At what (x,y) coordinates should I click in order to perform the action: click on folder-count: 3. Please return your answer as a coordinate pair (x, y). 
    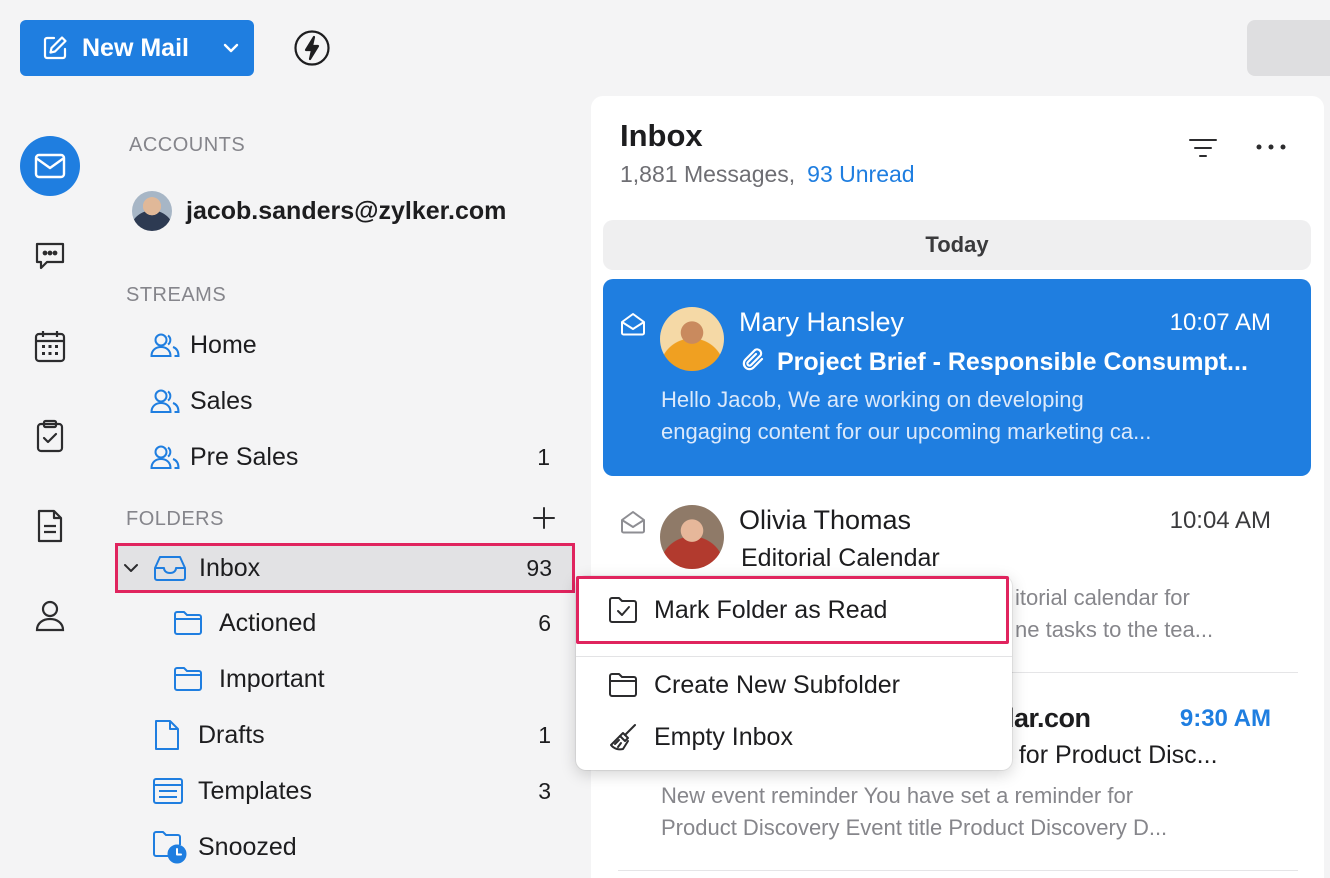
    Looking at the image, I should click on (544, 790).